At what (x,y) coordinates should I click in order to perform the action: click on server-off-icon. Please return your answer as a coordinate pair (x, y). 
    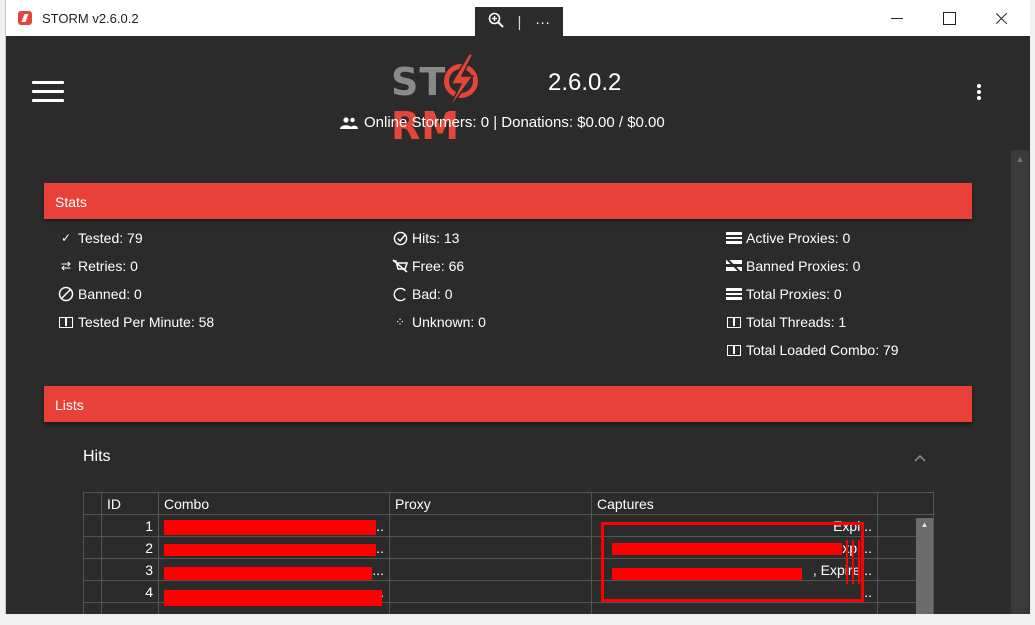
    Looking at the image, I should click on (734, 266).